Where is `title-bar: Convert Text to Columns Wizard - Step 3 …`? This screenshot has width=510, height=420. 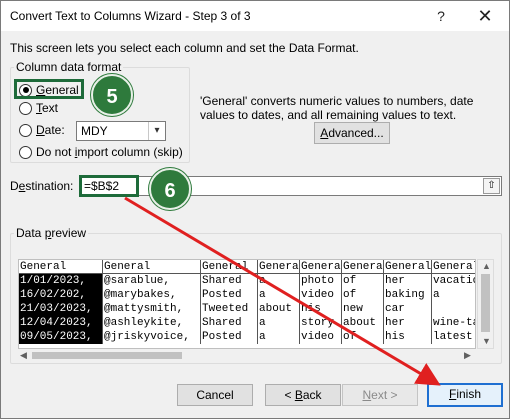
title-bar: Convert Text to Columns Wizard - Step 3 … is located at coordinates (255, 16).